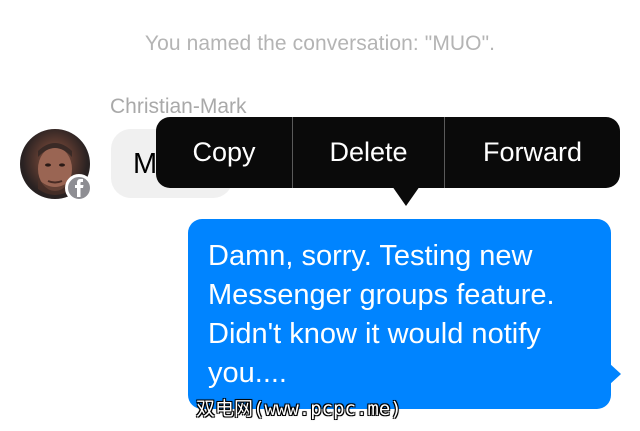  I want to click on context-menu: Copy Delete Forward, so click(388, 152).